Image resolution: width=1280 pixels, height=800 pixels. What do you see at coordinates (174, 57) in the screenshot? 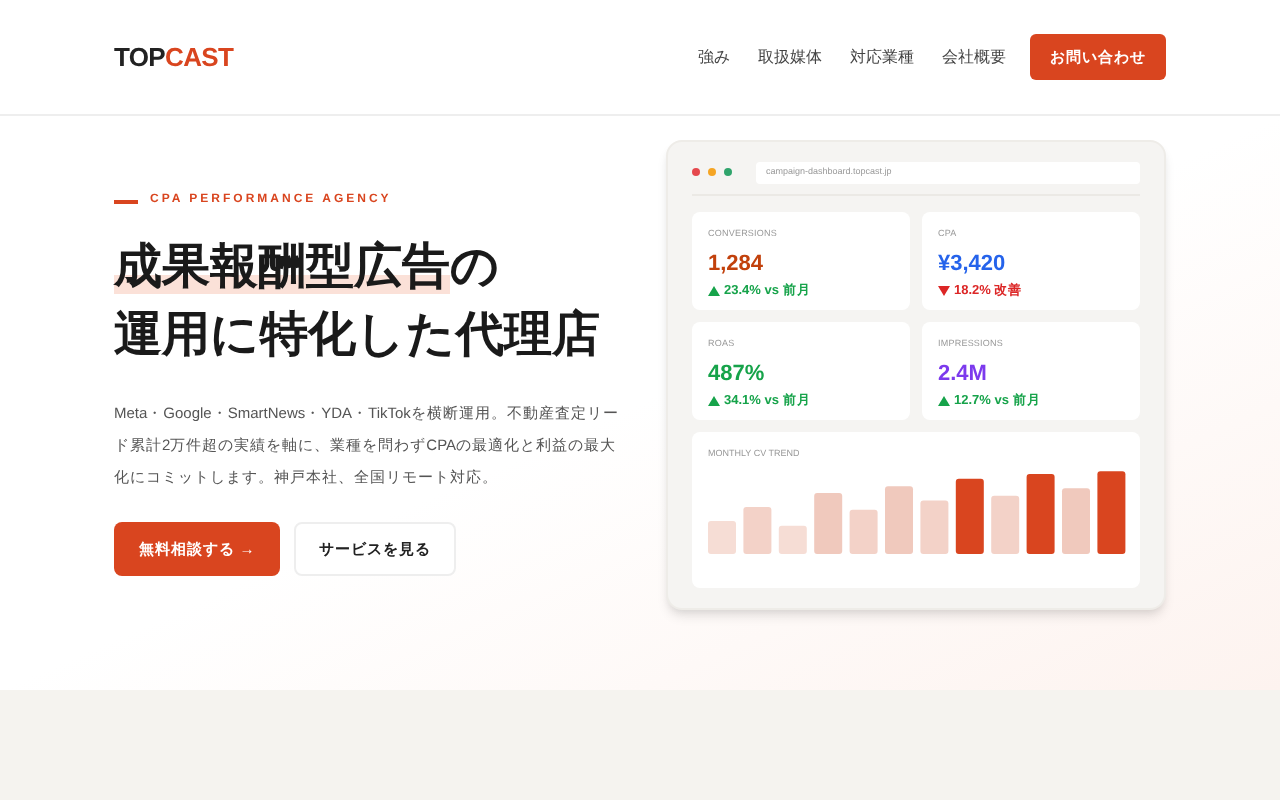
I see `logo: TOPCAST` at bounding box center [174, 57].